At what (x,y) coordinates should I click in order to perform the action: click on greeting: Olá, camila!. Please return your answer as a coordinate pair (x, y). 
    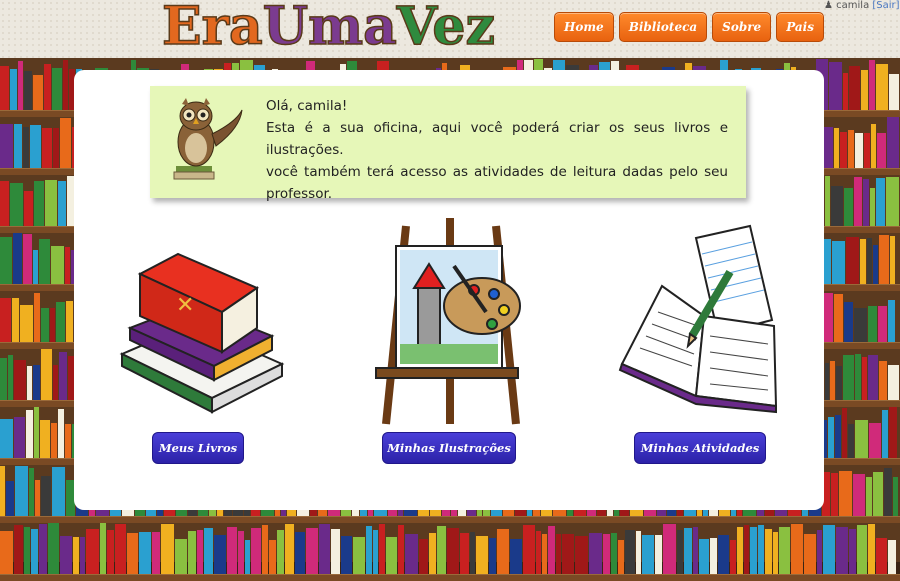
    Looking at the image, I should click on (307, 106).